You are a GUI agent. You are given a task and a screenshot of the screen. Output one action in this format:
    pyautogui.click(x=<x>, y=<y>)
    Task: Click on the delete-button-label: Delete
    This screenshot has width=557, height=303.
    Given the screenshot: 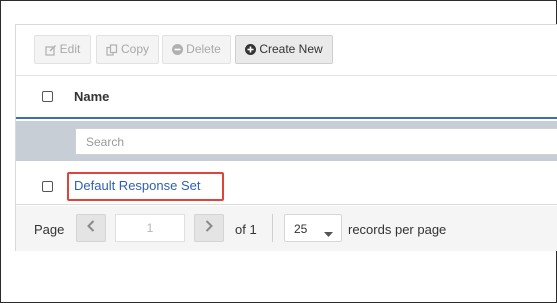 What is the action you would take?
    pyautogui.click(x=203, y=49)
    